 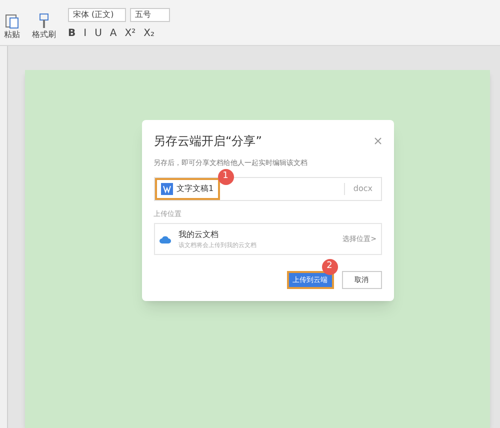 I want to click on step-badge: 1, so click(x=226, y=176).